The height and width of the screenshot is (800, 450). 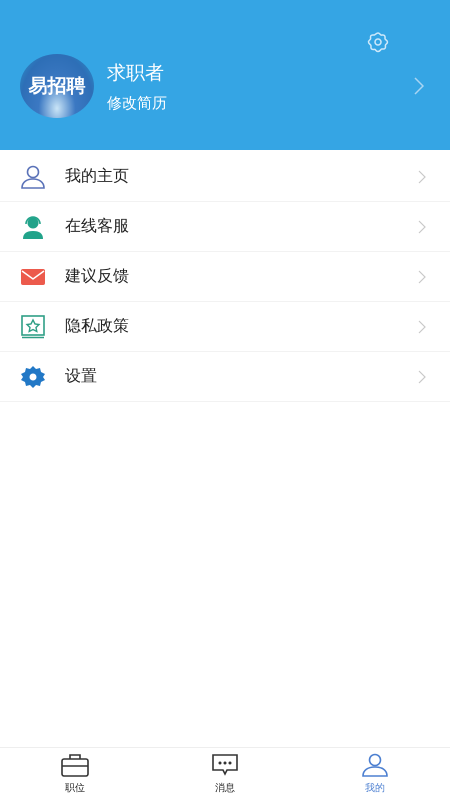 I want to click on menu-item: 建议反馈, so click(x=225, y=277).